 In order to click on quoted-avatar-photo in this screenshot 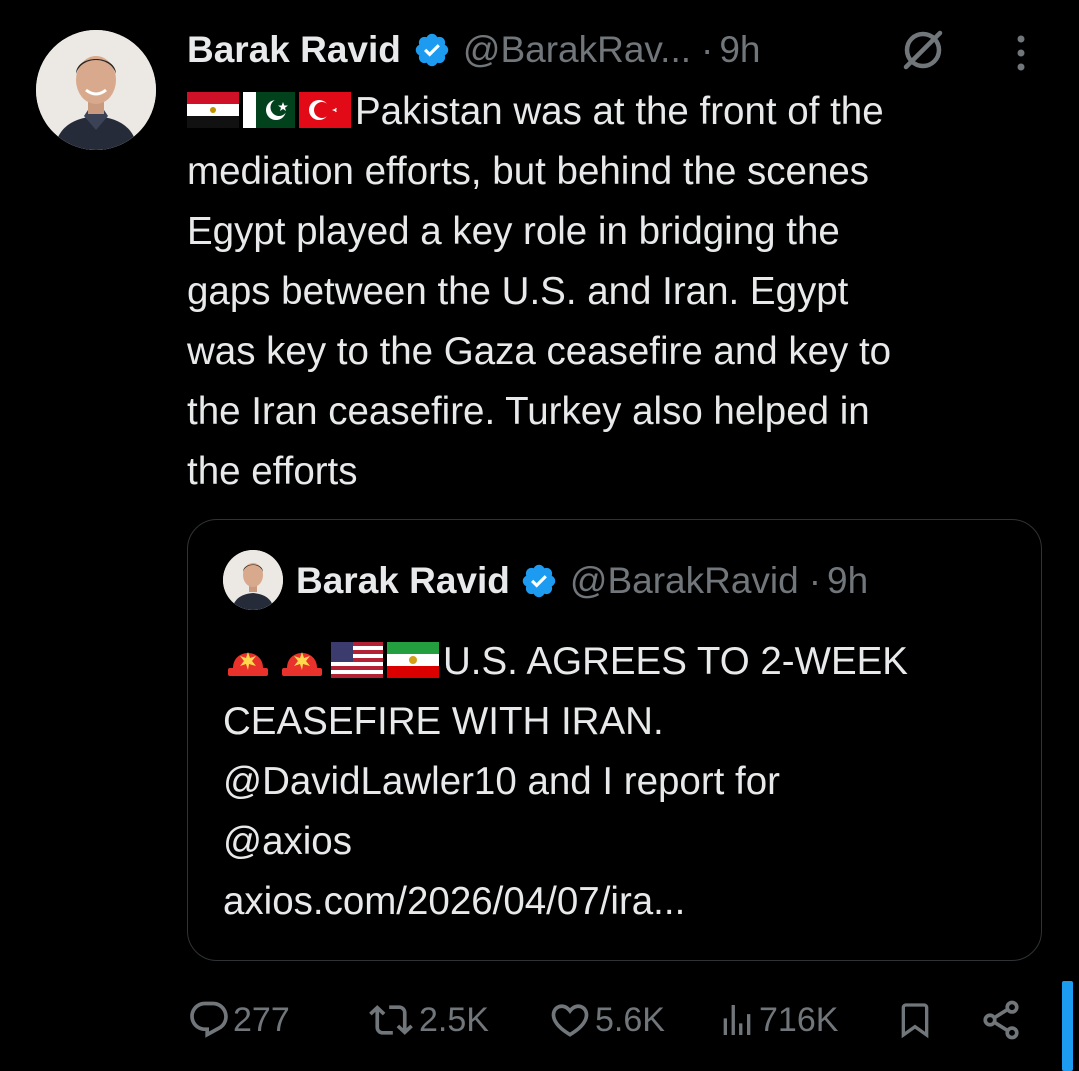, I will do `click(253, 580)`.